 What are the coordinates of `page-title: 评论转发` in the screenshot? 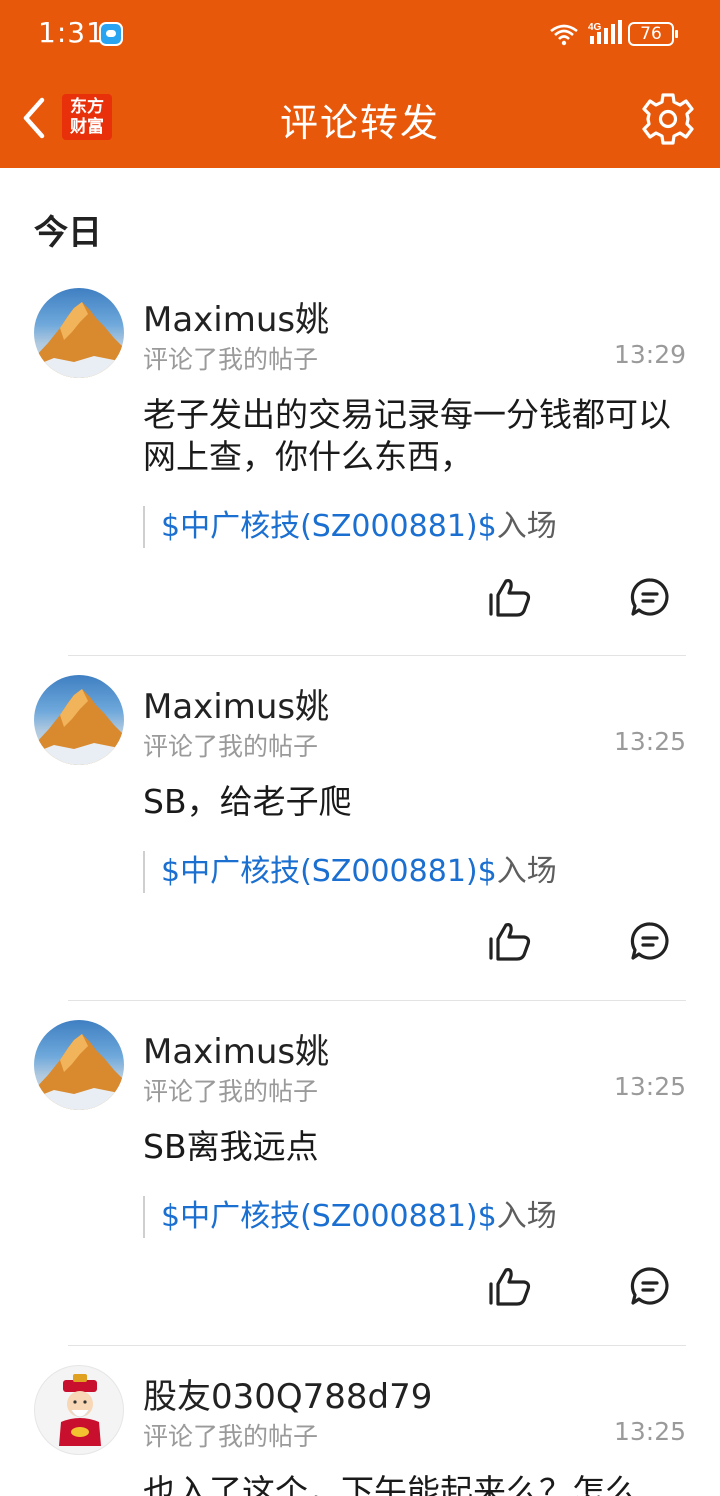 It's located at (359, 123).